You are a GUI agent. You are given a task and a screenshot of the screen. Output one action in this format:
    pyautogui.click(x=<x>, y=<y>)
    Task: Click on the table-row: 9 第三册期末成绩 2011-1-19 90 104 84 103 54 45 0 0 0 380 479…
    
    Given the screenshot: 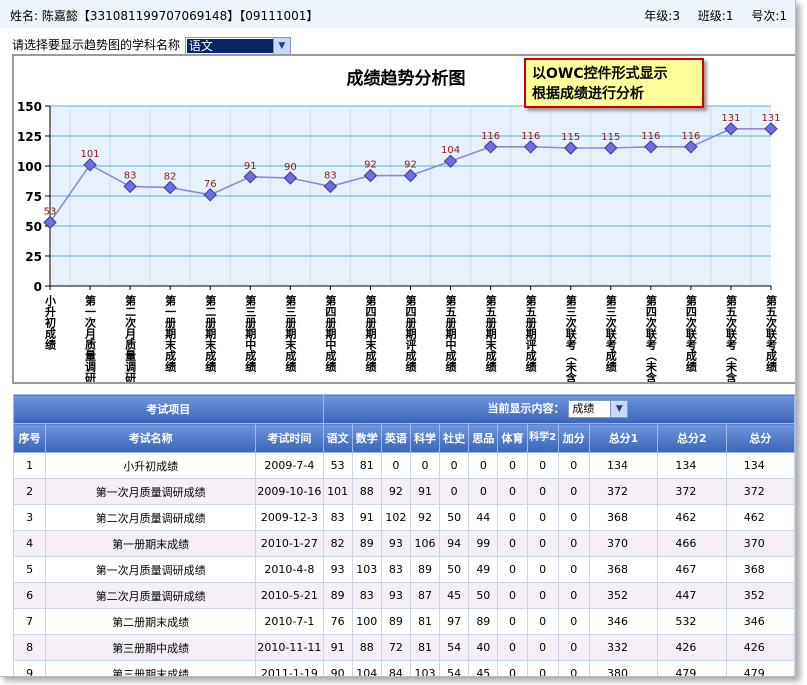 What is the action you would take?
    pyautogui.click(x=403, y=668)
    